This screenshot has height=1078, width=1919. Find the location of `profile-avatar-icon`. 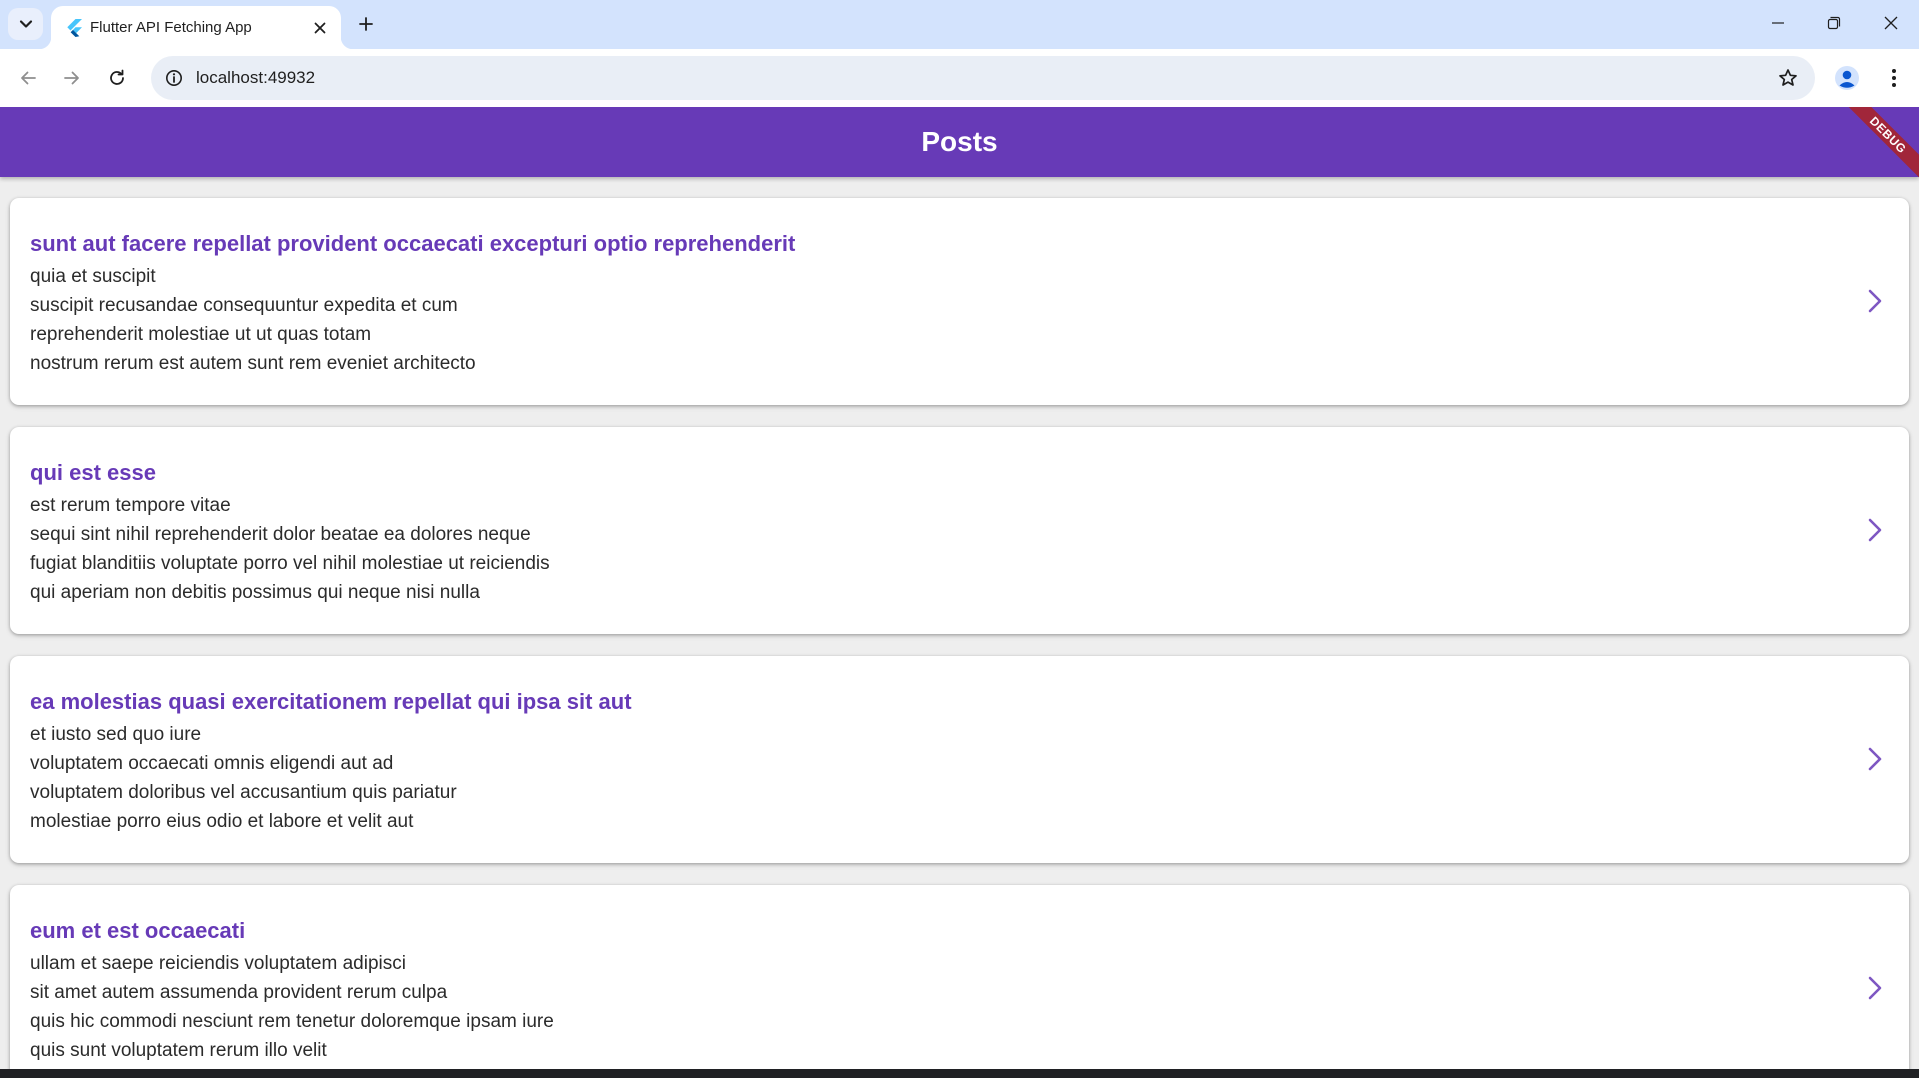

profile-avatar-icon is located at coordinates (1847, 78).